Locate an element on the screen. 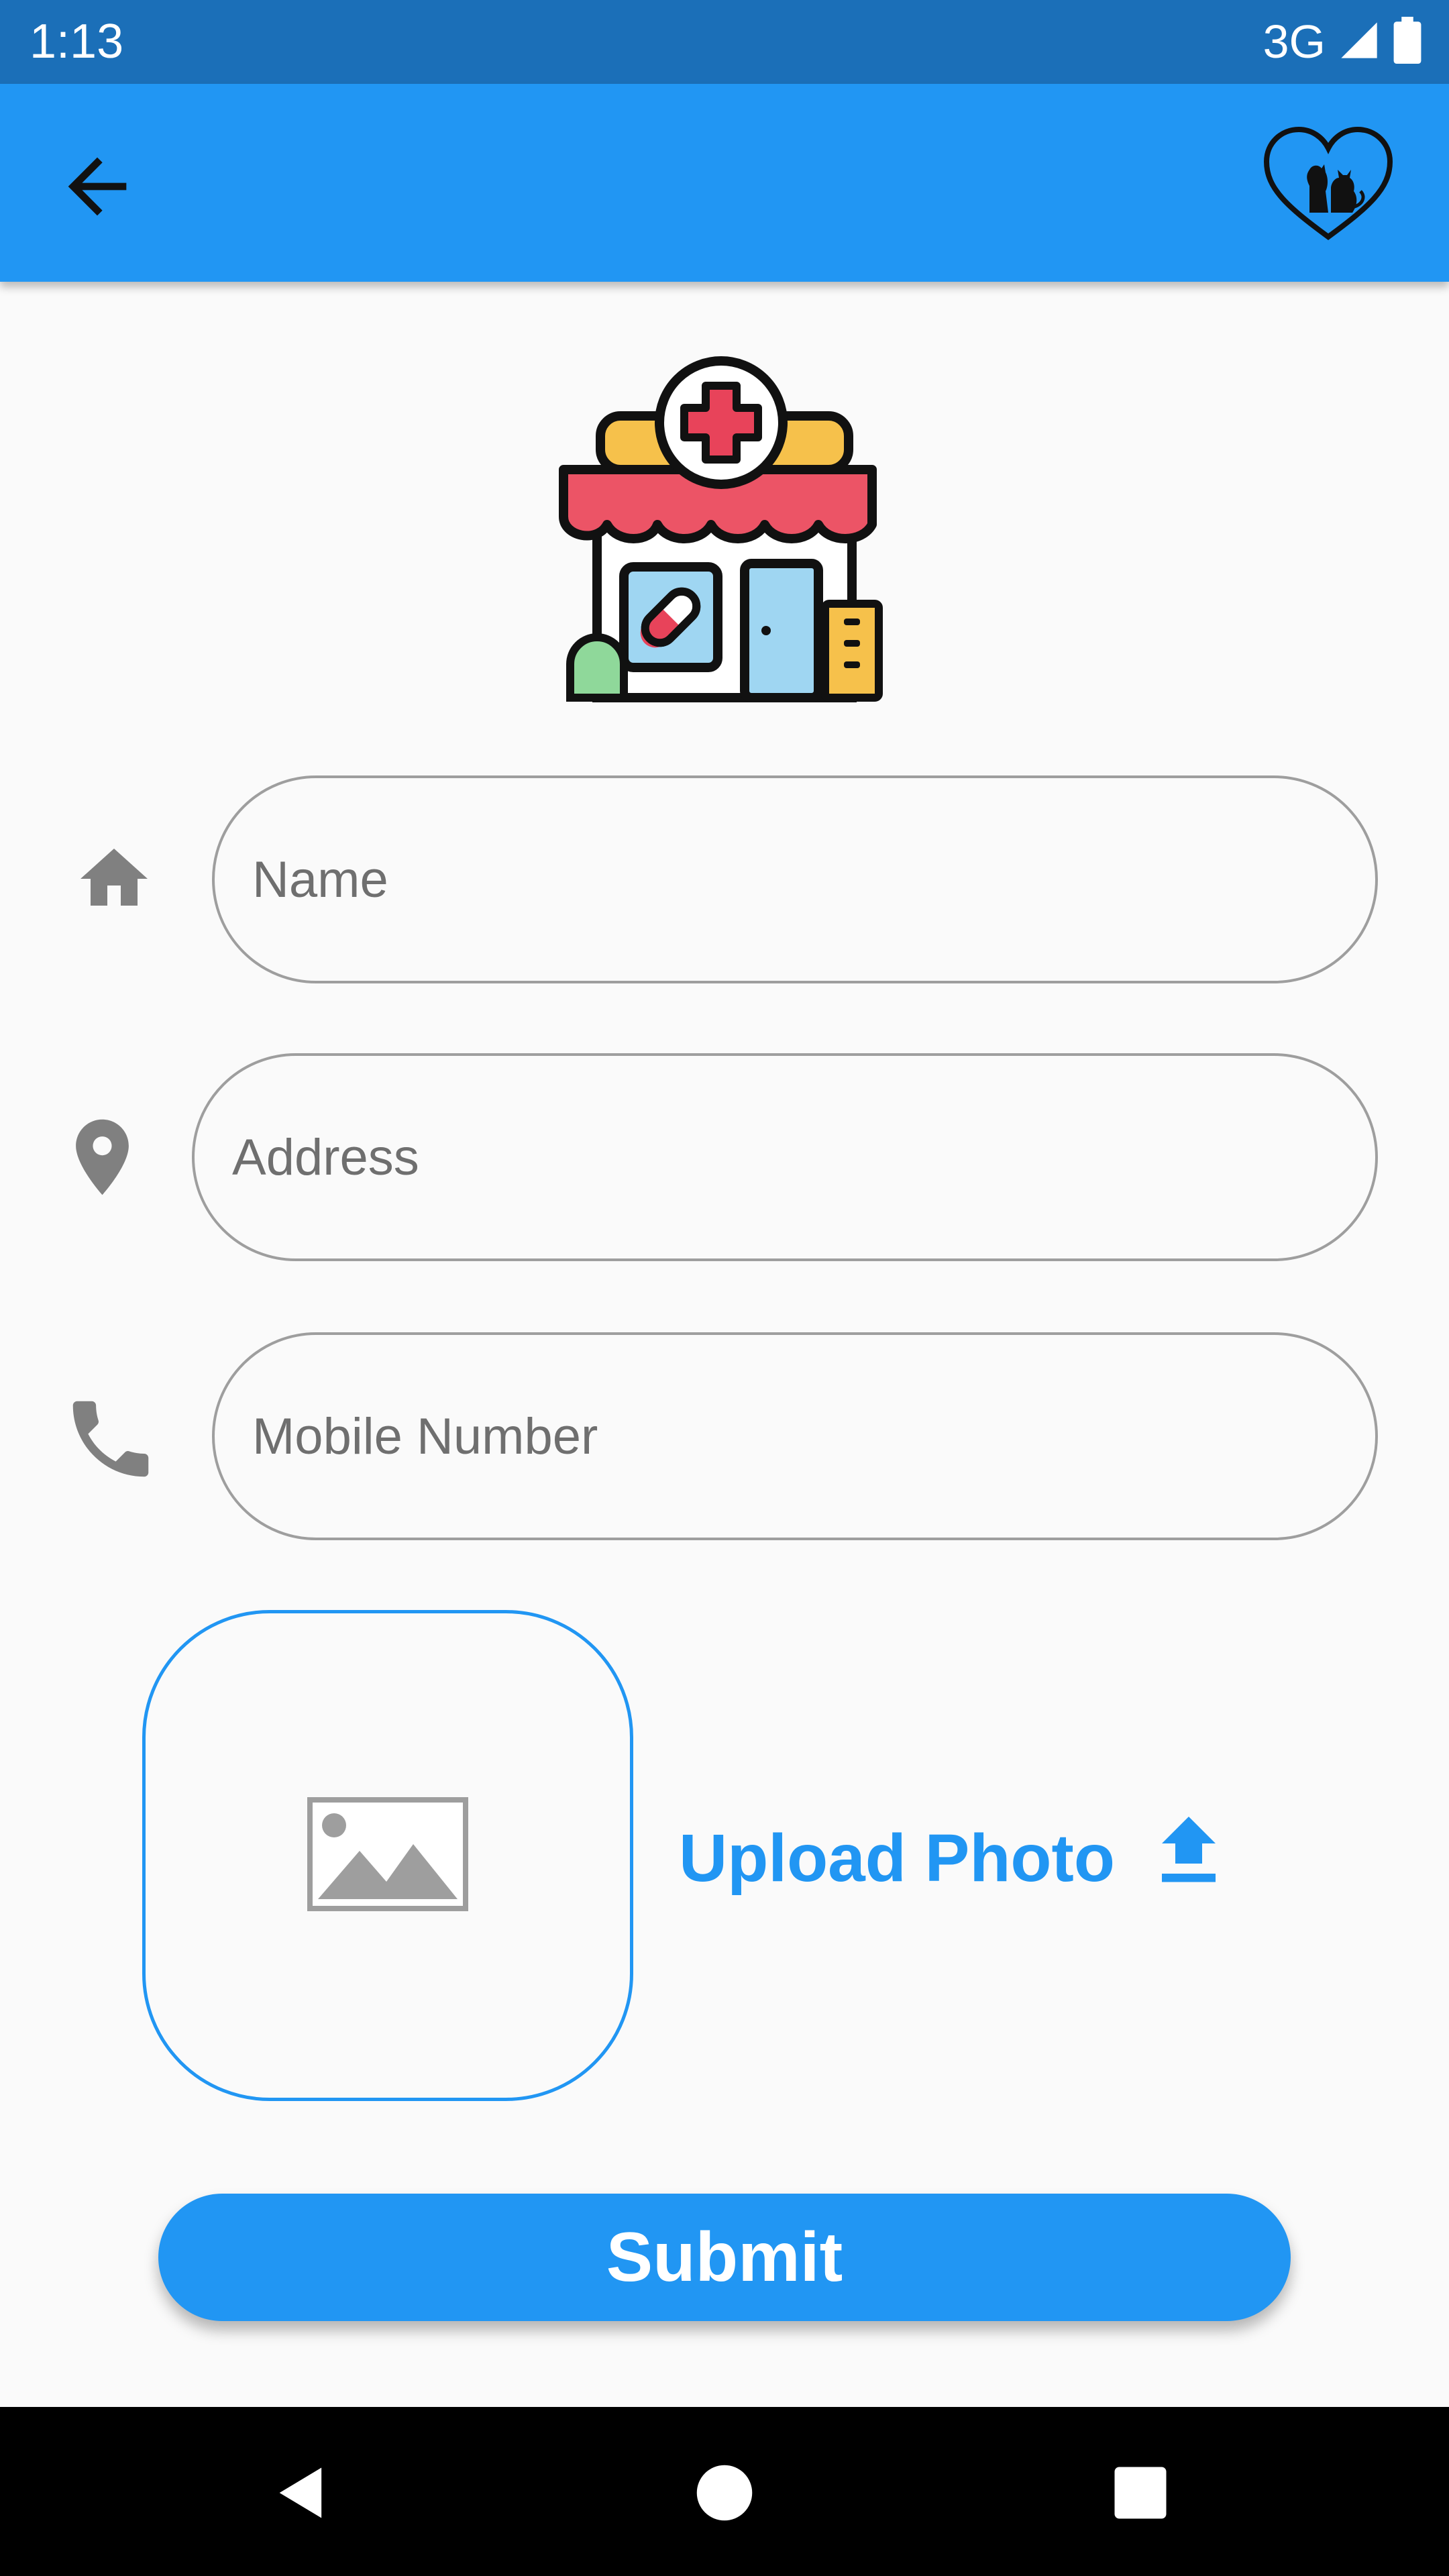  square-recents-icon is located at coordinates (1140, 2494).